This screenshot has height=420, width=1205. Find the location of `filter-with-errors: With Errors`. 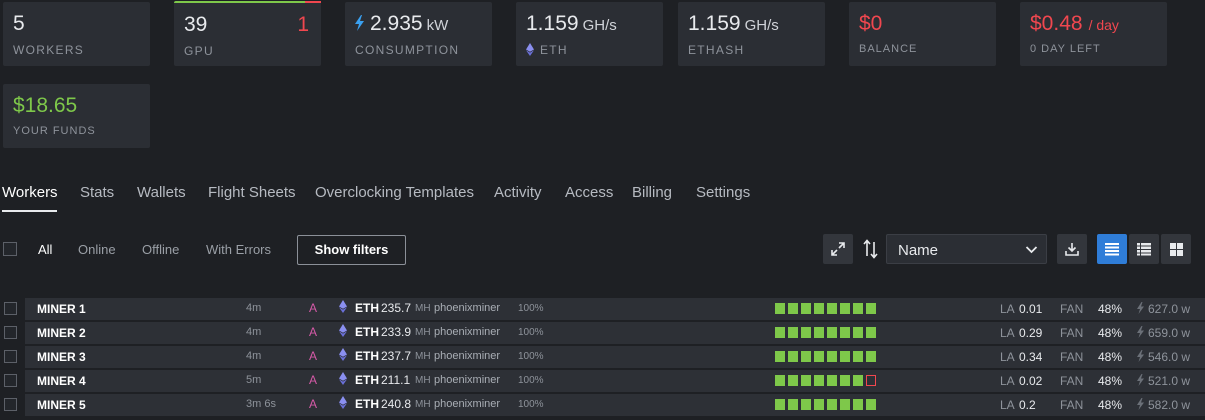

filter-with-errors: With Errors is located at coordinates (238, 249).